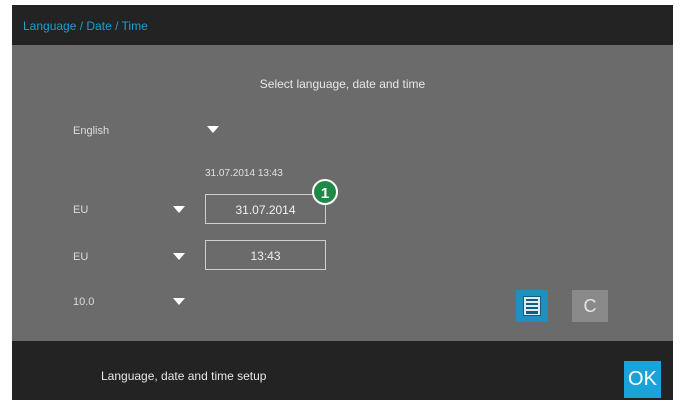  I want to click on save-icon, so click(532, 306).